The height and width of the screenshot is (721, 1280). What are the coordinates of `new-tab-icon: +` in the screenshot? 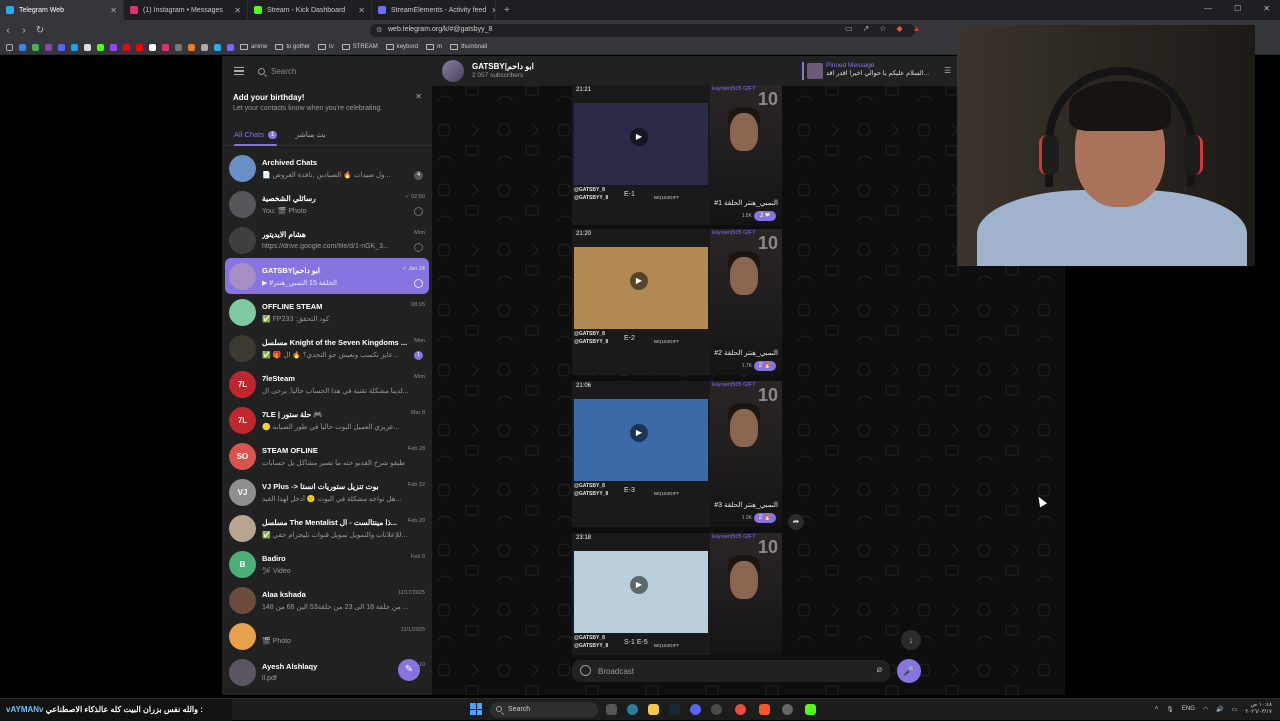 It's located at (507, 10).